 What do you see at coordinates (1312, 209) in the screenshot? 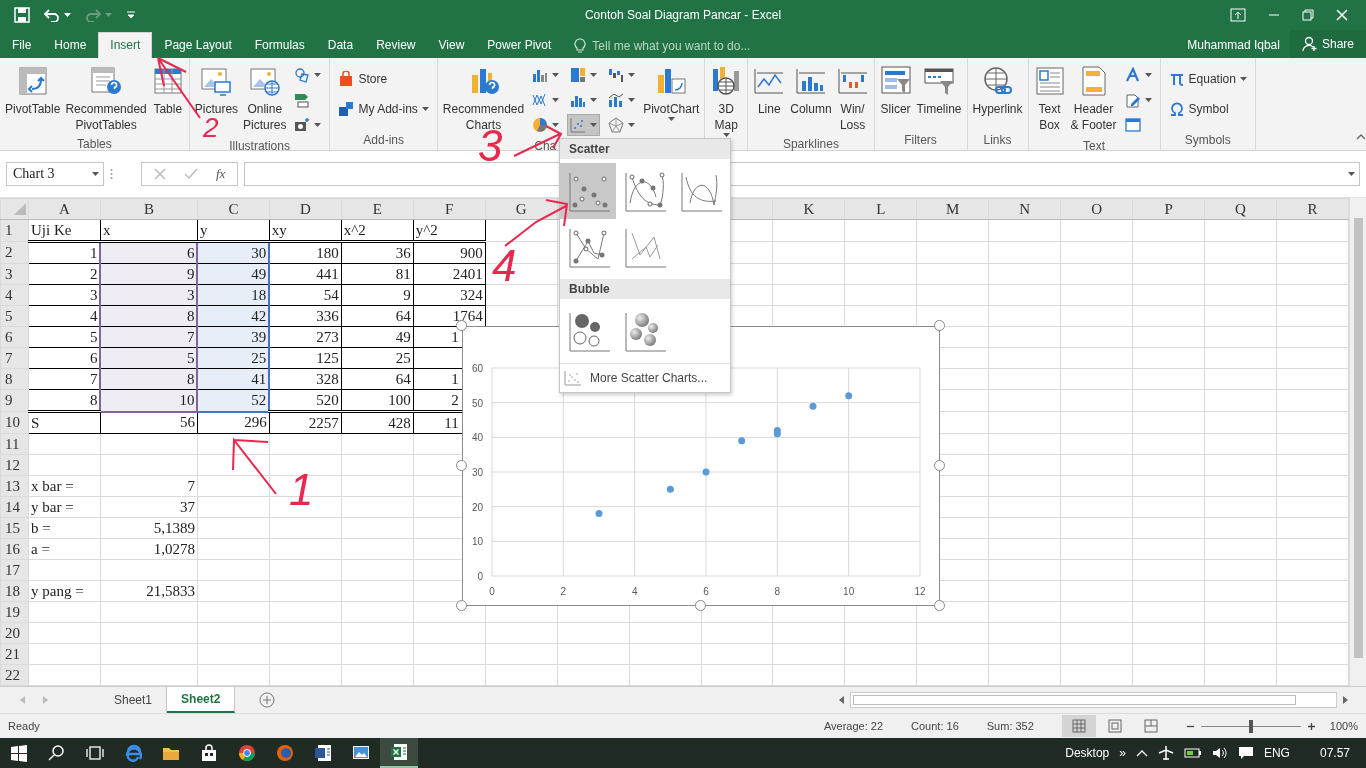
I see `header-letter: R` at bounding box center [1312, 209].